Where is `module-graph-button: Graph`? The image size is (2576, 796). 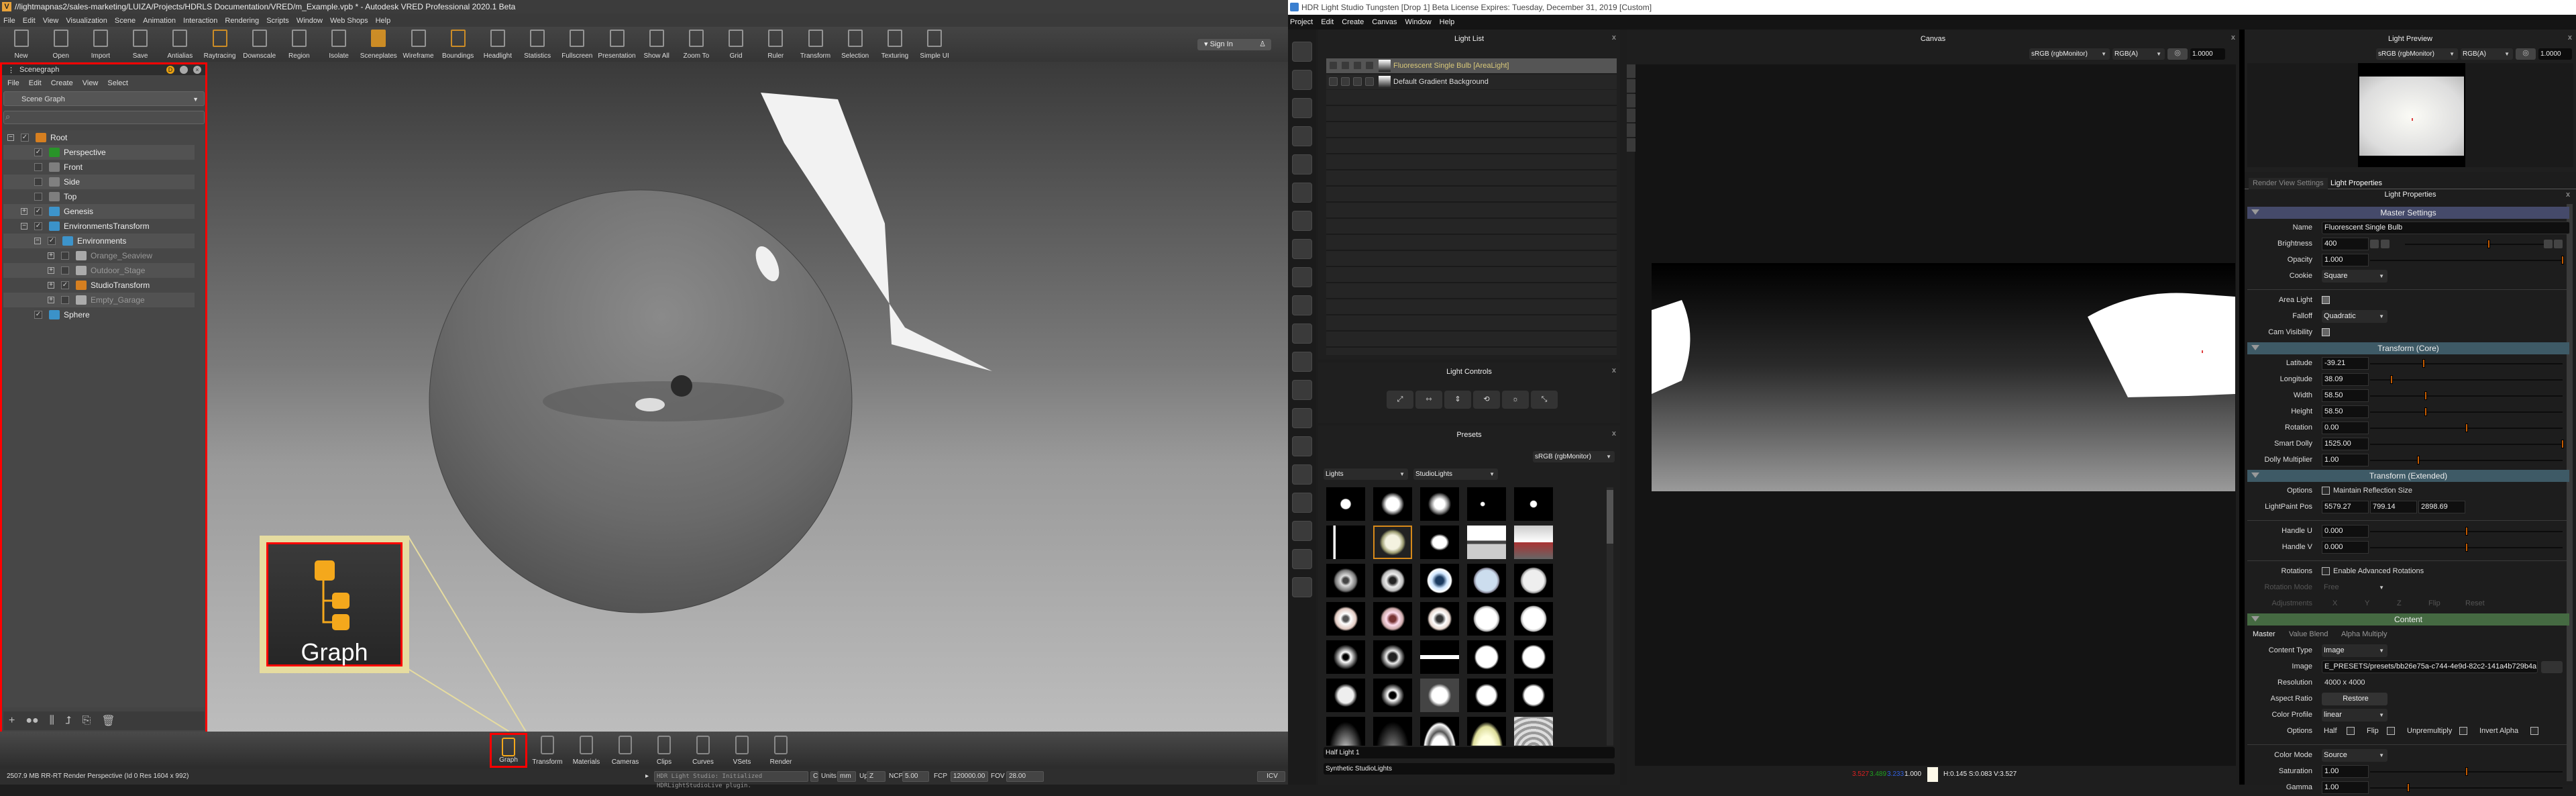 module-graph-button: Graph is located at coordinates (508, 750).